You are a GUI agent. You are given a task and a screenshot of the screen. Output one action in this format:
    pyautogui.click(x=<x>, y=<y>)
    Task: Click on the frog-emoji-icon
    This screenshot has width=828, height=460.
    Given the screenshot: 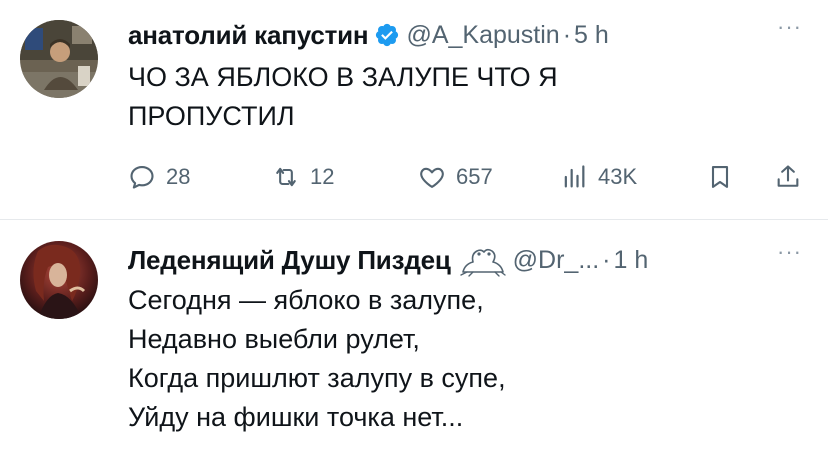 What is the action you would take?
    pyautogui.click(x=482, y=262)
    